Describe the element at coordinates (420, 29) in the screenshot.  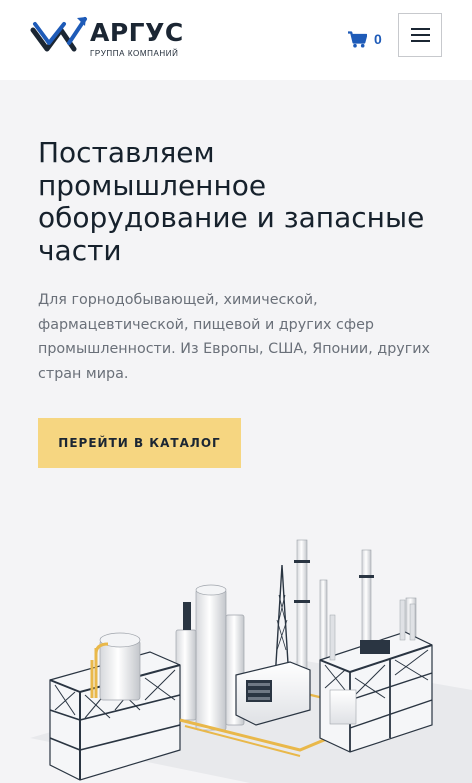
I see `hamburger-menu-icon` at that location.